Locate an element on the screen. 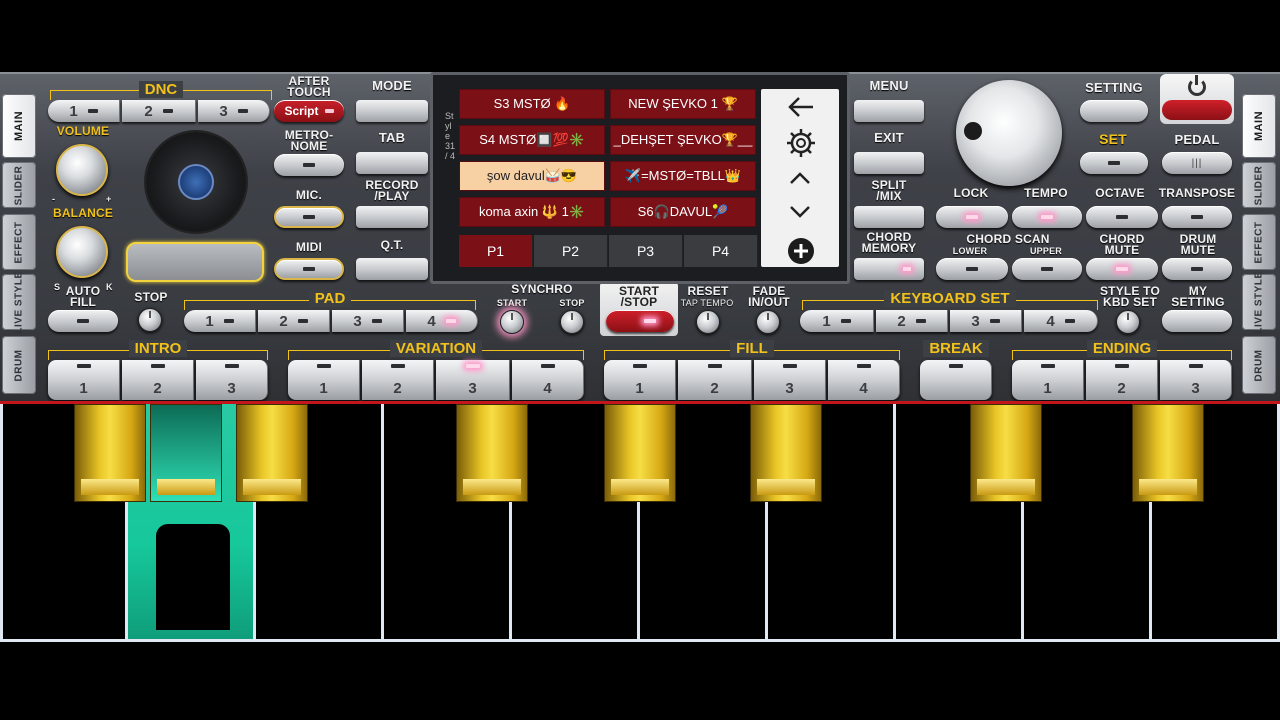 The height and width of the screenshot is (720, 1280). ending-button-1: 1 is located at coordinates (1048, 380).